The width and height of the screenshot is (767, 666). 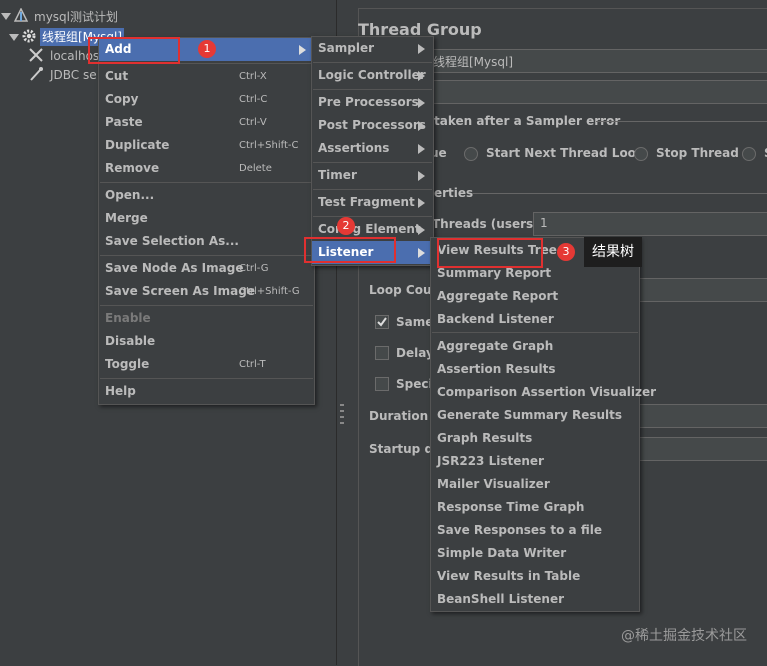 I want to click on tree-item-jdbc: JDBC se, so click(x=73, y=75).